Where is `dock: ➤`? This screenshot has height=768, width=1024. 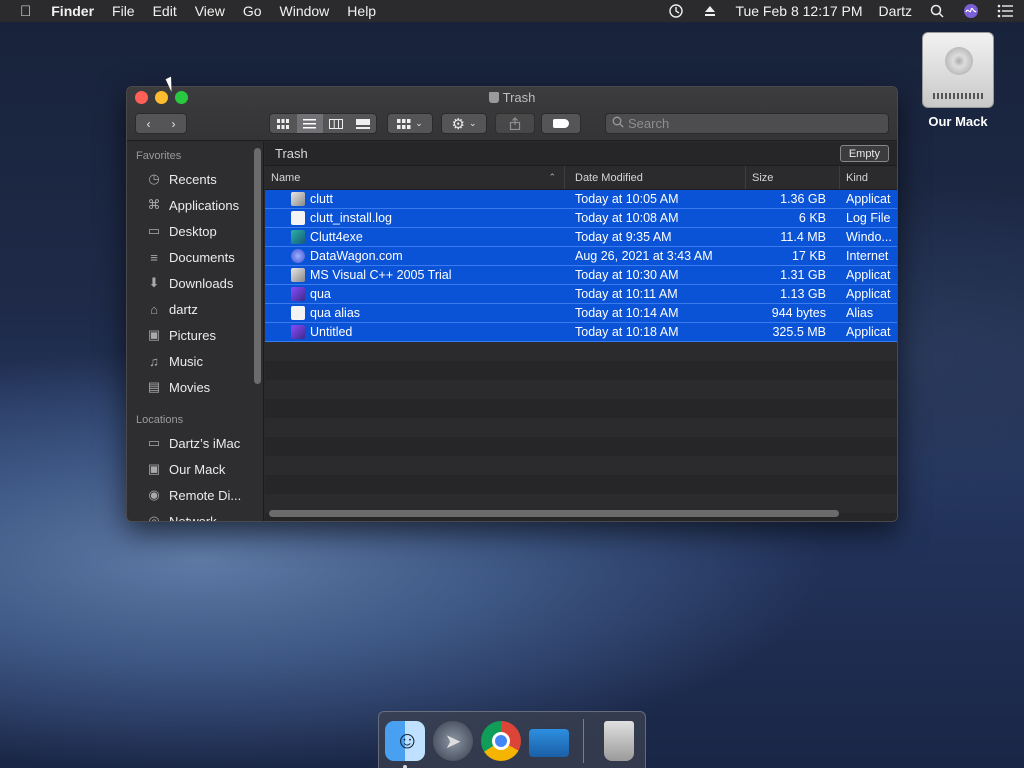 dock: ➤ is located at coordinates (512, 739).